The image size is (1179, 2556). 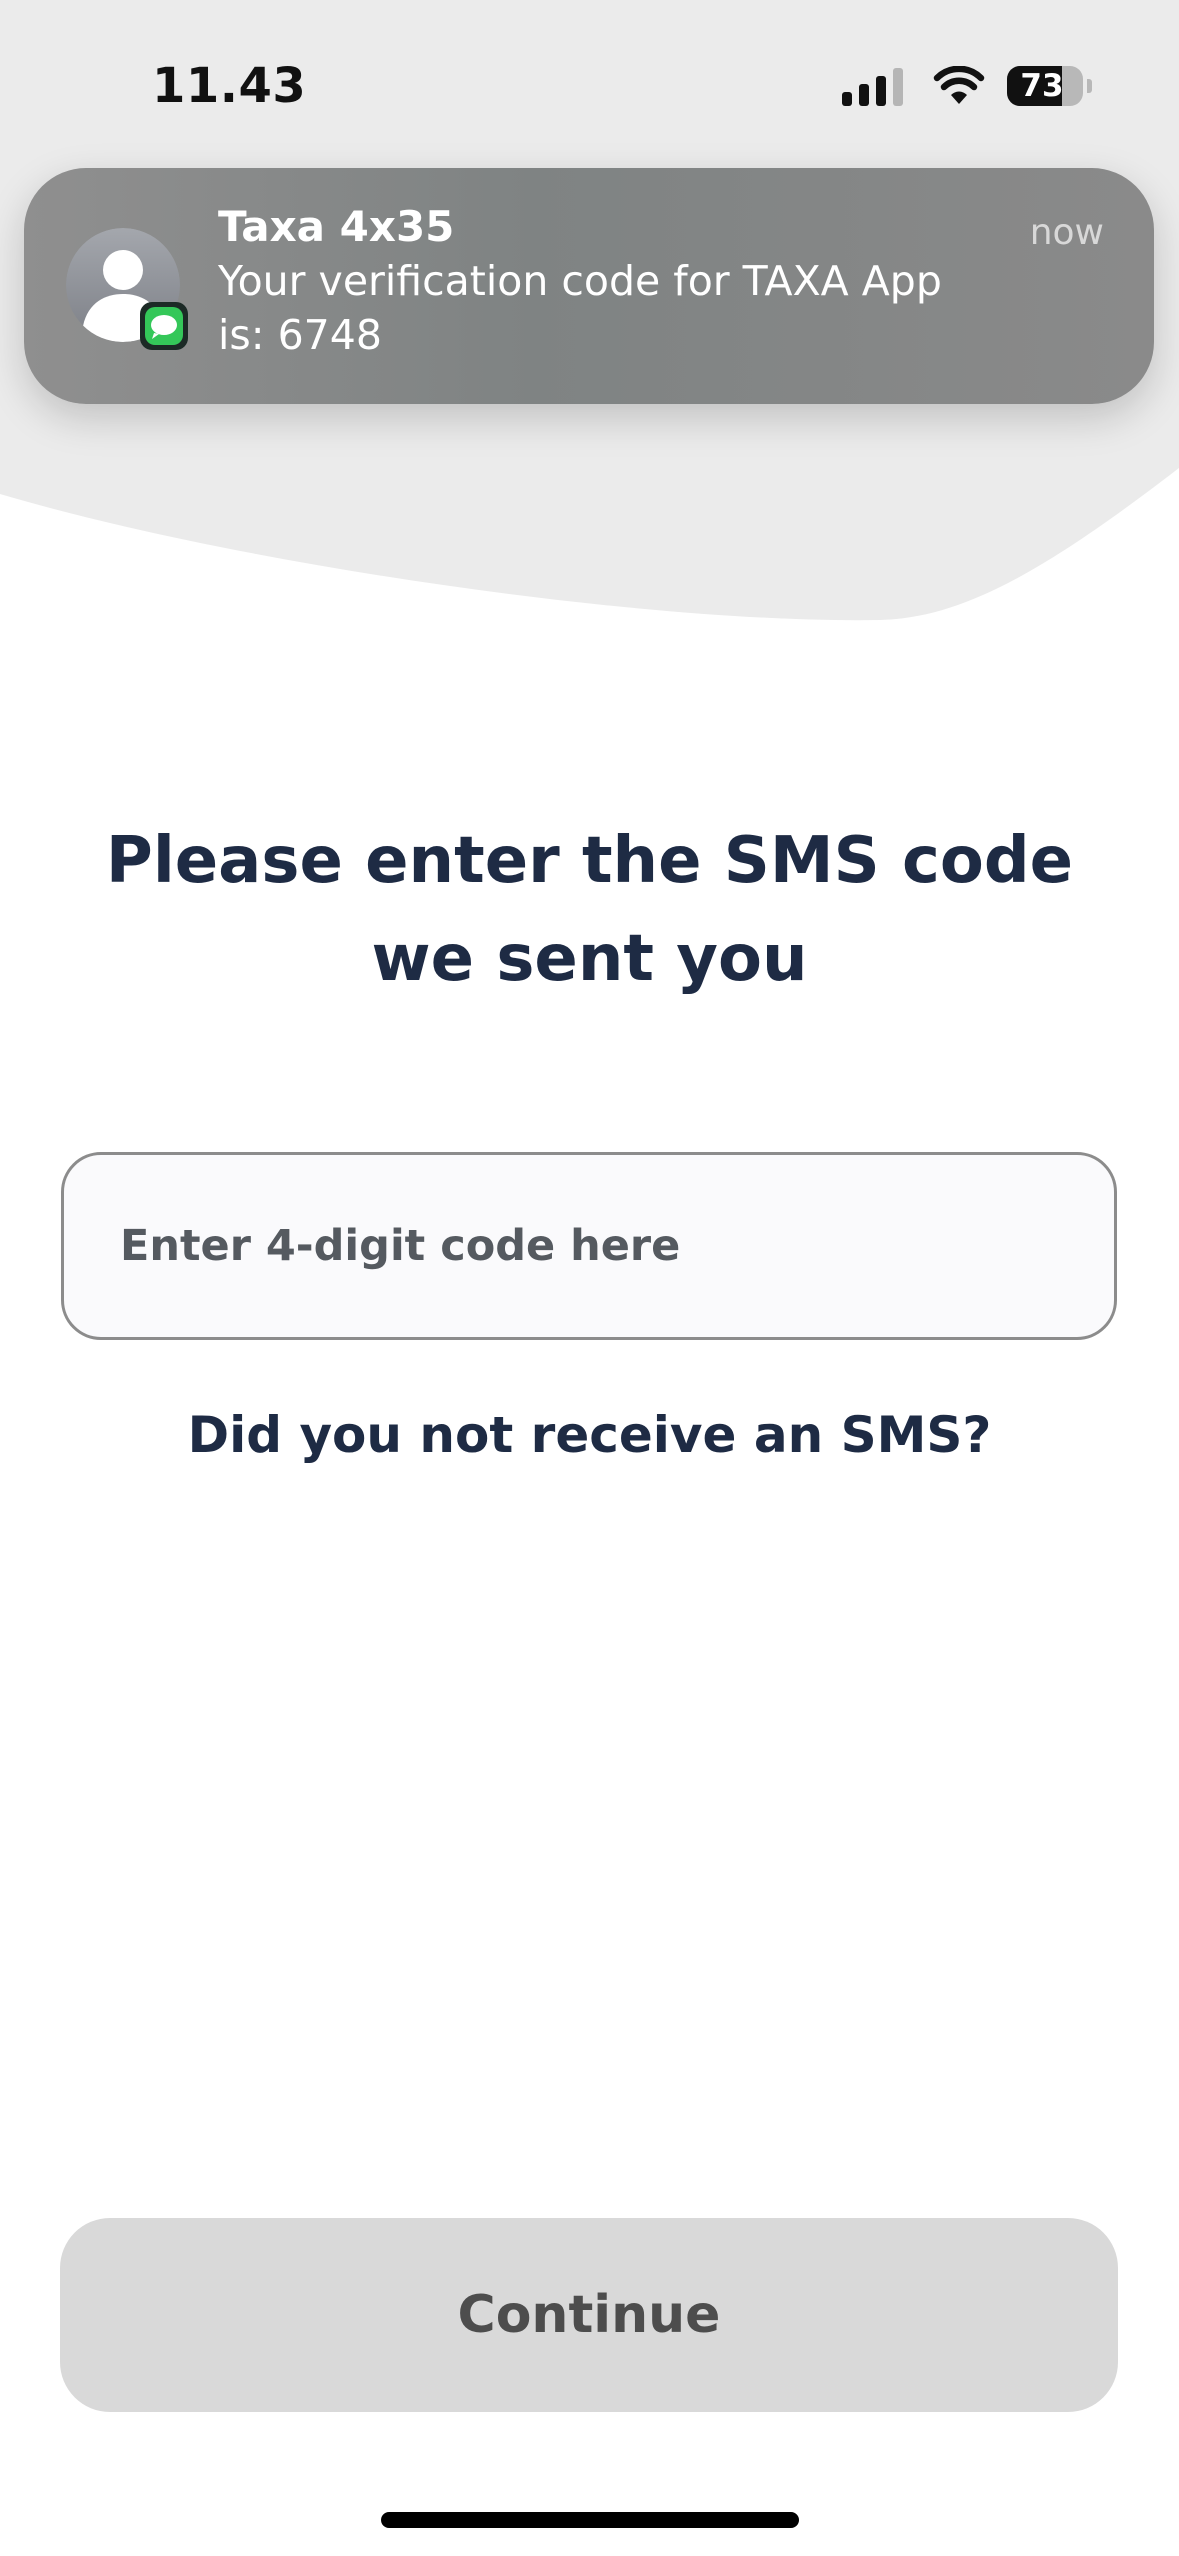 What do you see at coordinates (336, 226) in the screenshot?
I see `notification-sender: Taxa 4x35` at bounding box center [336, 226].